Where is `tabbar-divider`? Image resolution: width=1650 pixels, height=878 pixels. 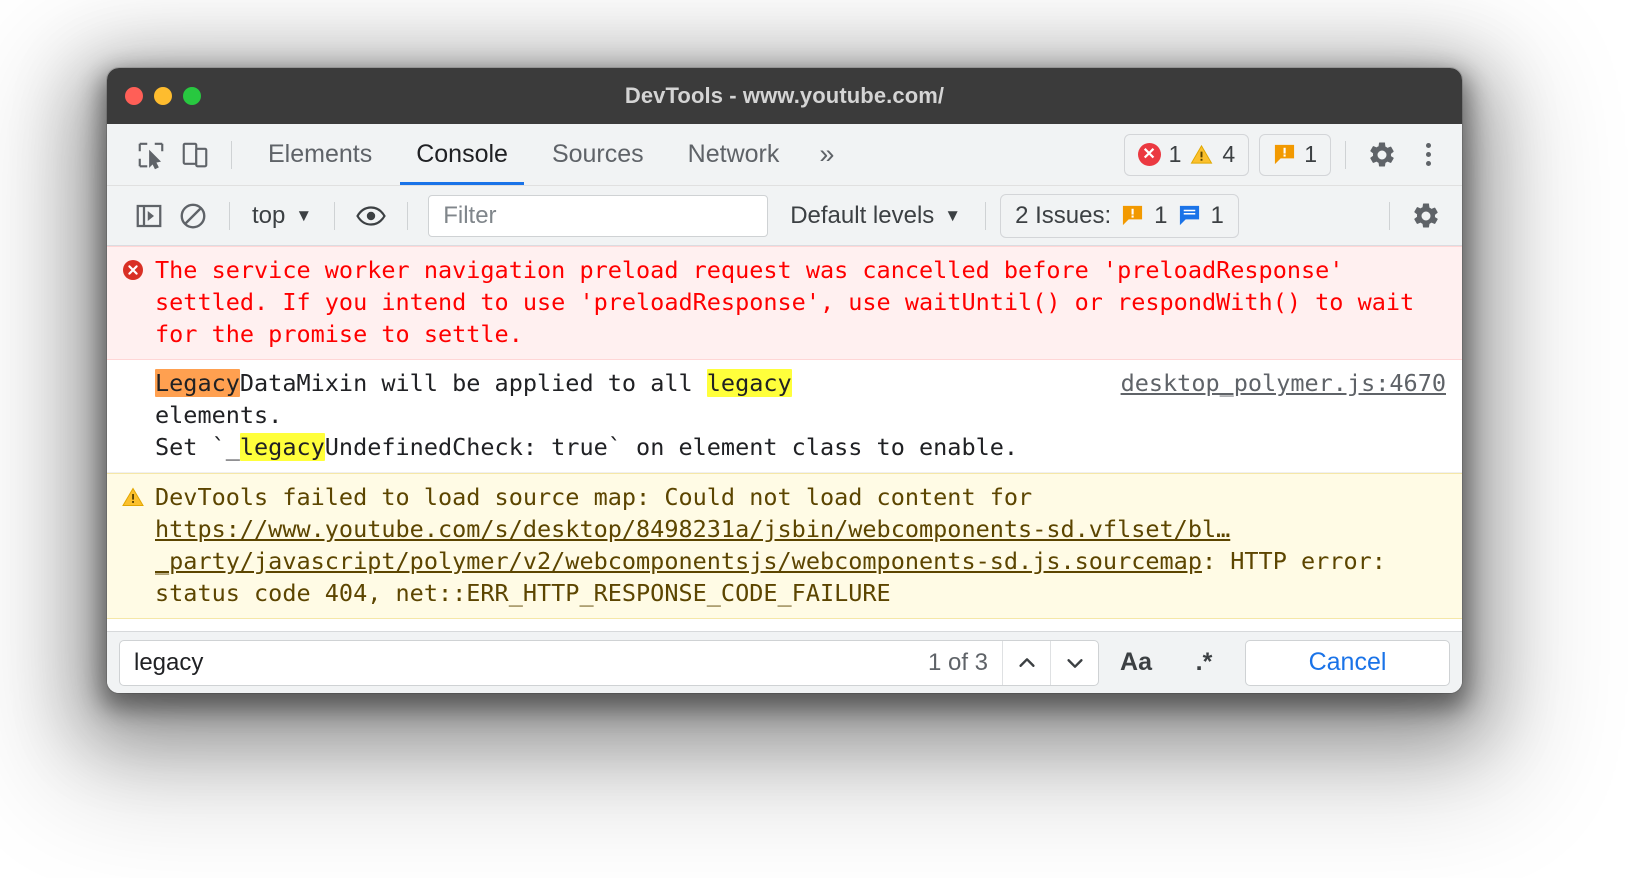
tabbar-divider is located at coordinates (231, 154).